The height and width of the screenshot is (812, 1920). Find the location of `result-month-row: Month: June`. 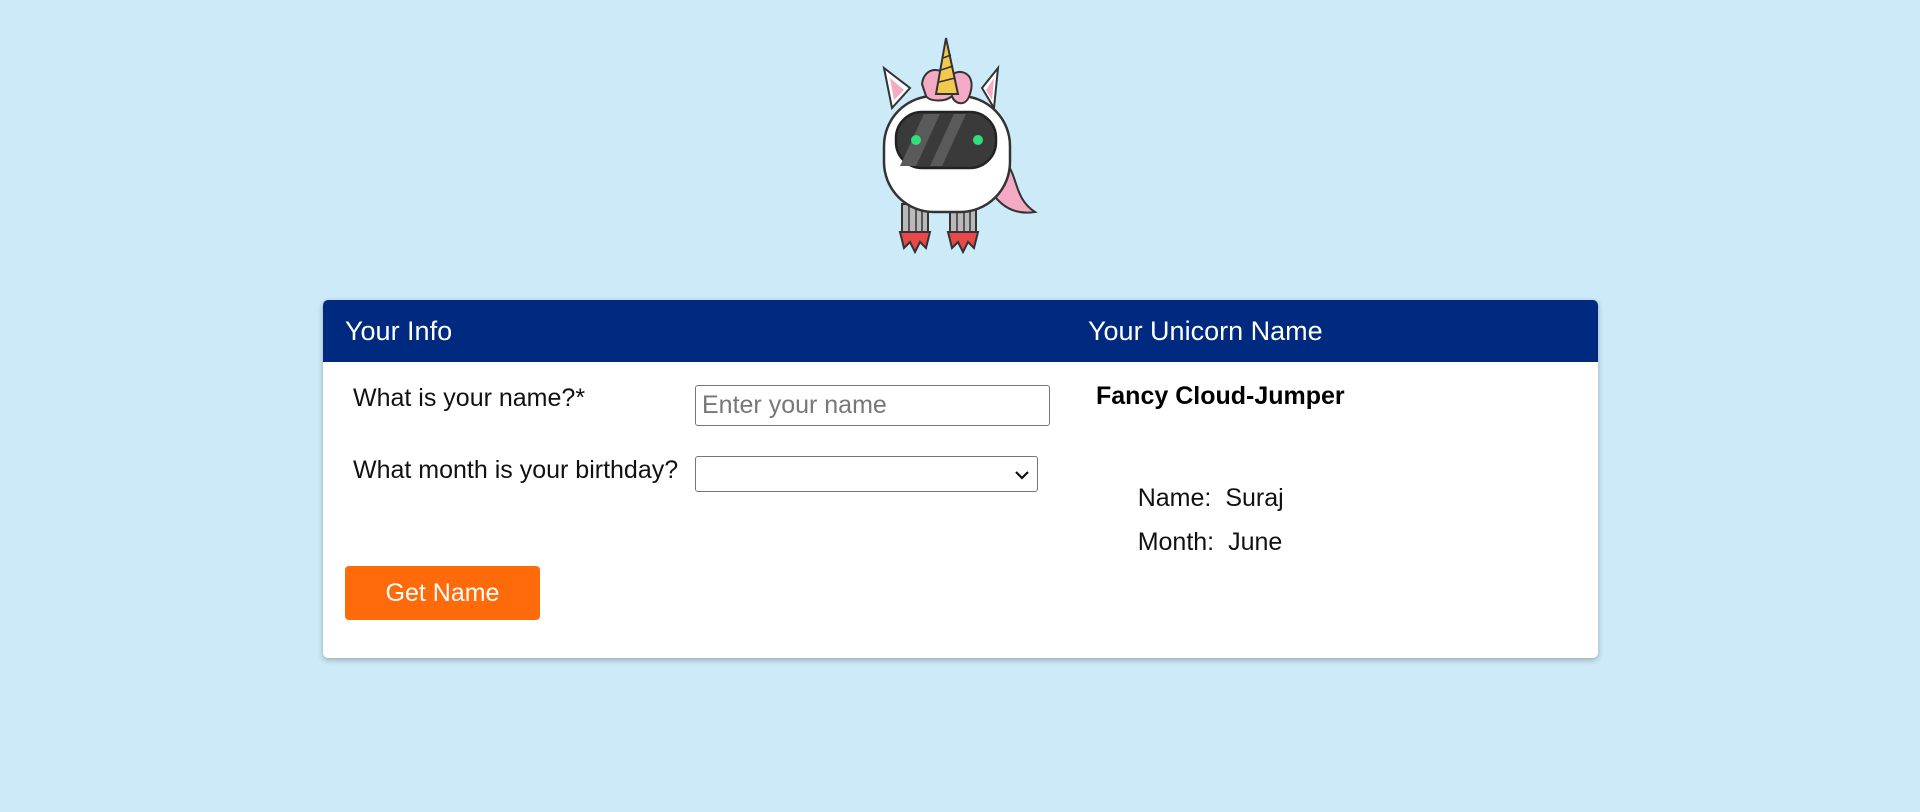

result-month-row: Month: June is located at coordinates (1189, 542).